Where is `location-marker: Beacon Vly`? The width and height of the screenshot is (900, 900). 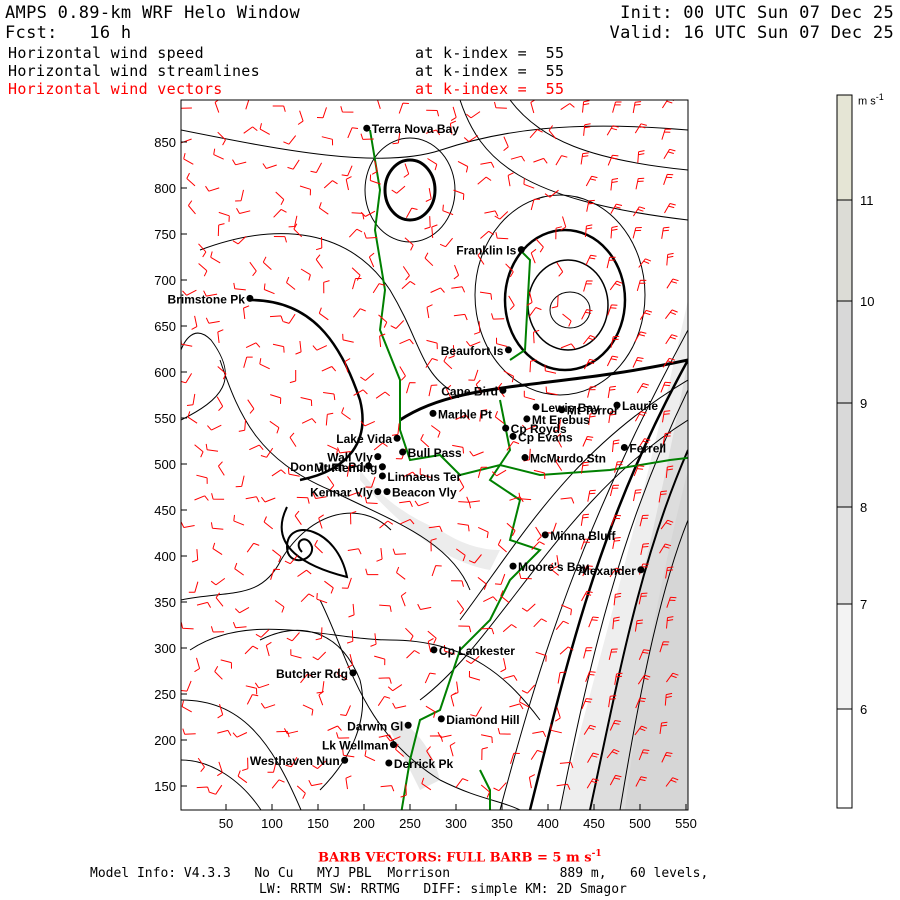
location-marker: Beacon Vly is located at coordinates (420, 493).